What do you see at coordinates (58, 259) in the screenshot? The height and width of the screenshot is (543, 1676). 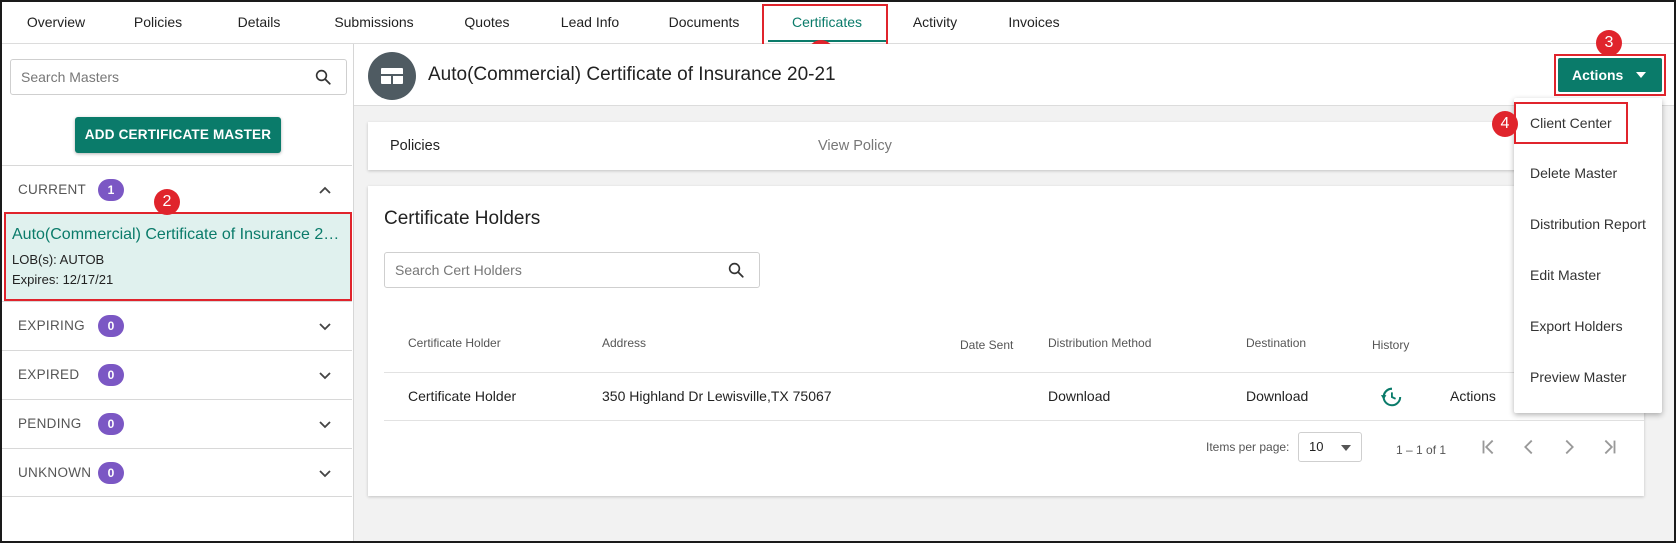 I see `master-lob: LOB(s): AUTOB` at bounding box center [58, 259].